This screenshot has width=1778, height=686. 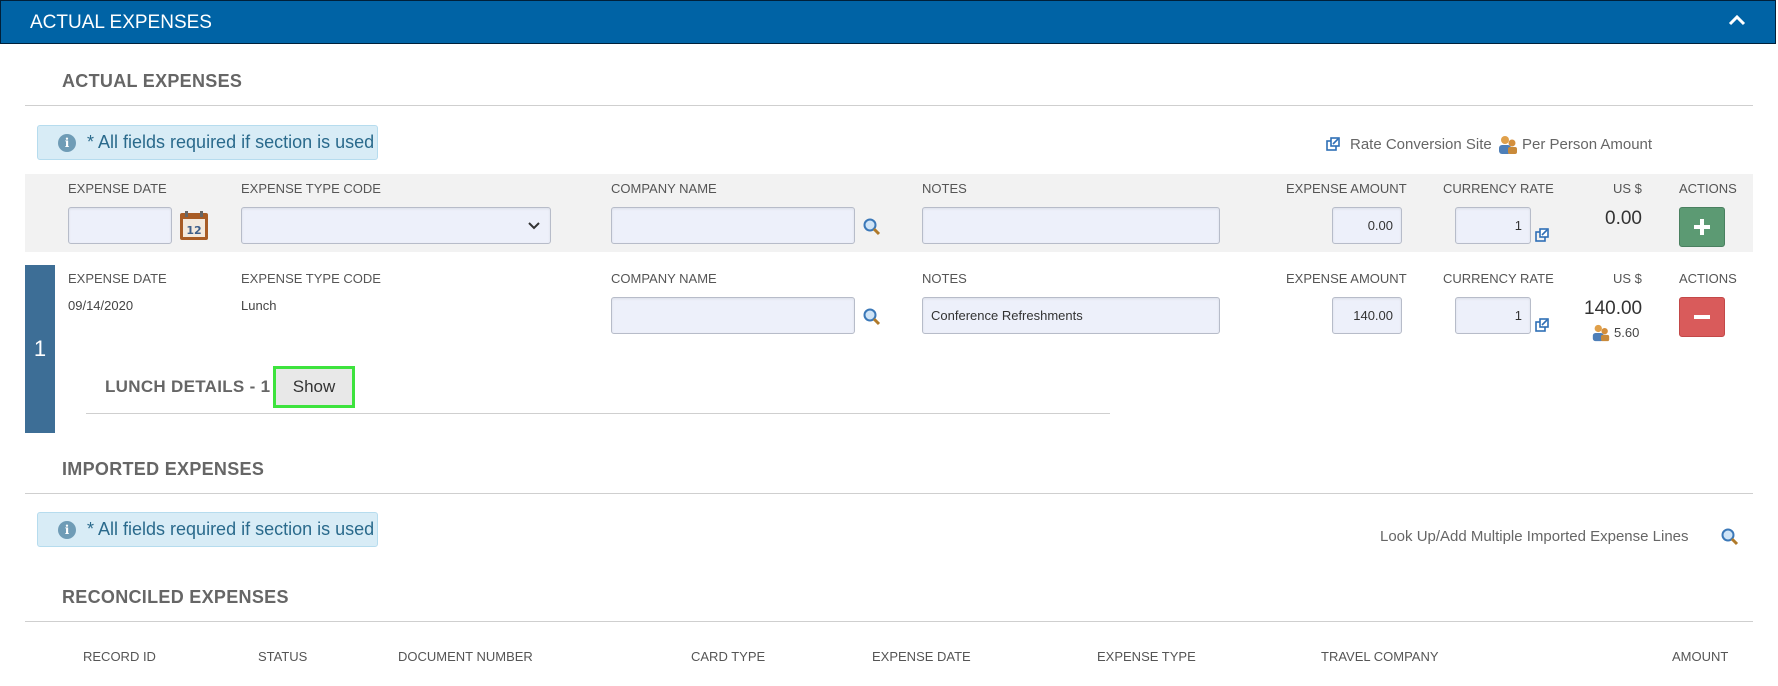 I want to click on column-header-expense-type: EXPENSE TYPE, so click(x=1146, y=656).